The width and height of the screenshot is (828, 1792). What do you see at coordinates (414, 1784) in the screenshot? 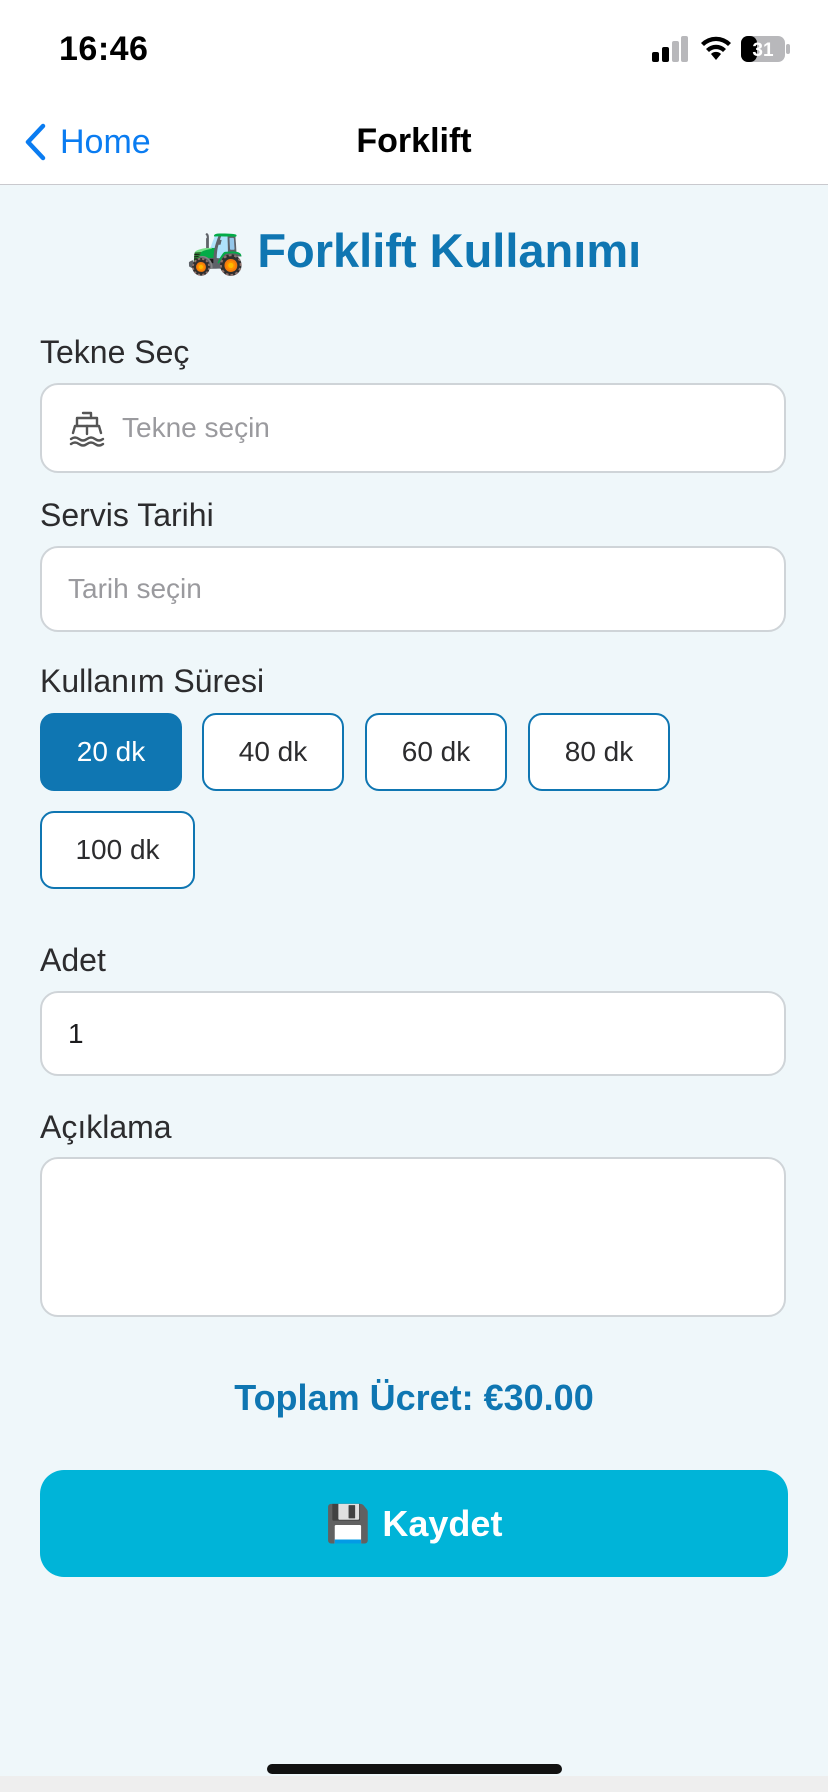
I see `bottom-strip` at bounding box center [414, 1784].